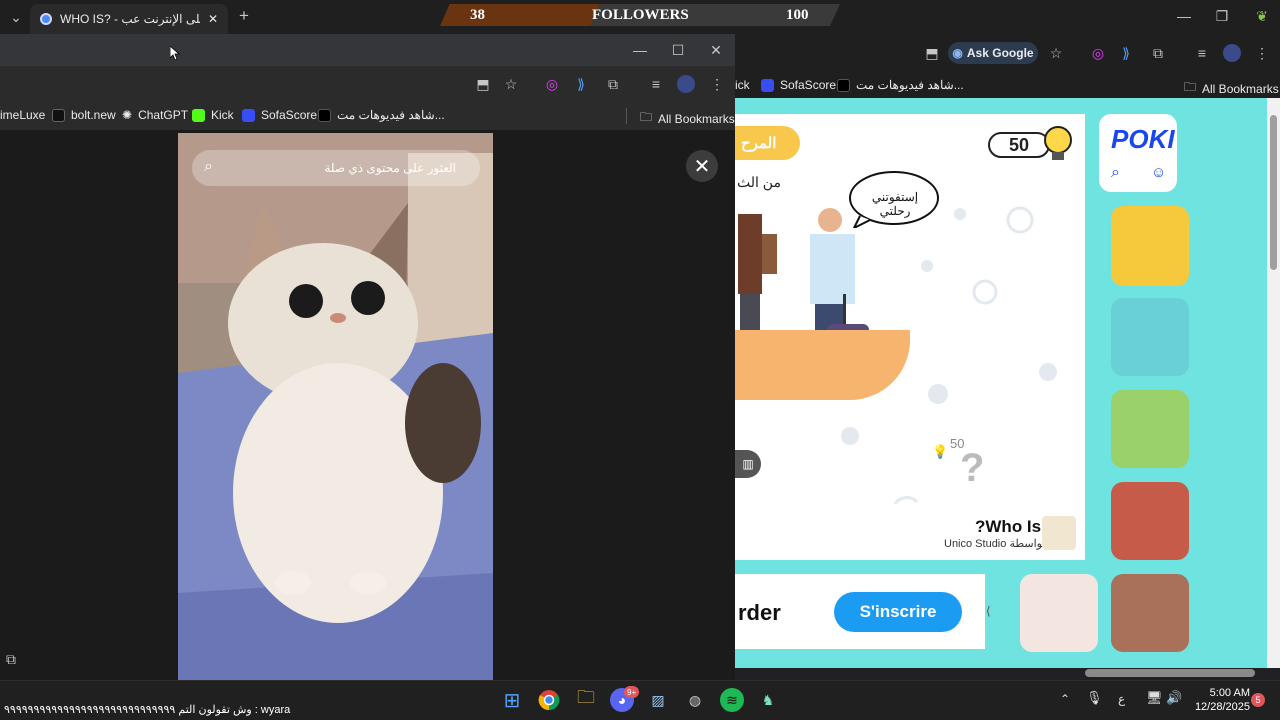 The image size is (1280, 720). I want to click on chatgpt-icon: ✺, so click(127, 115).